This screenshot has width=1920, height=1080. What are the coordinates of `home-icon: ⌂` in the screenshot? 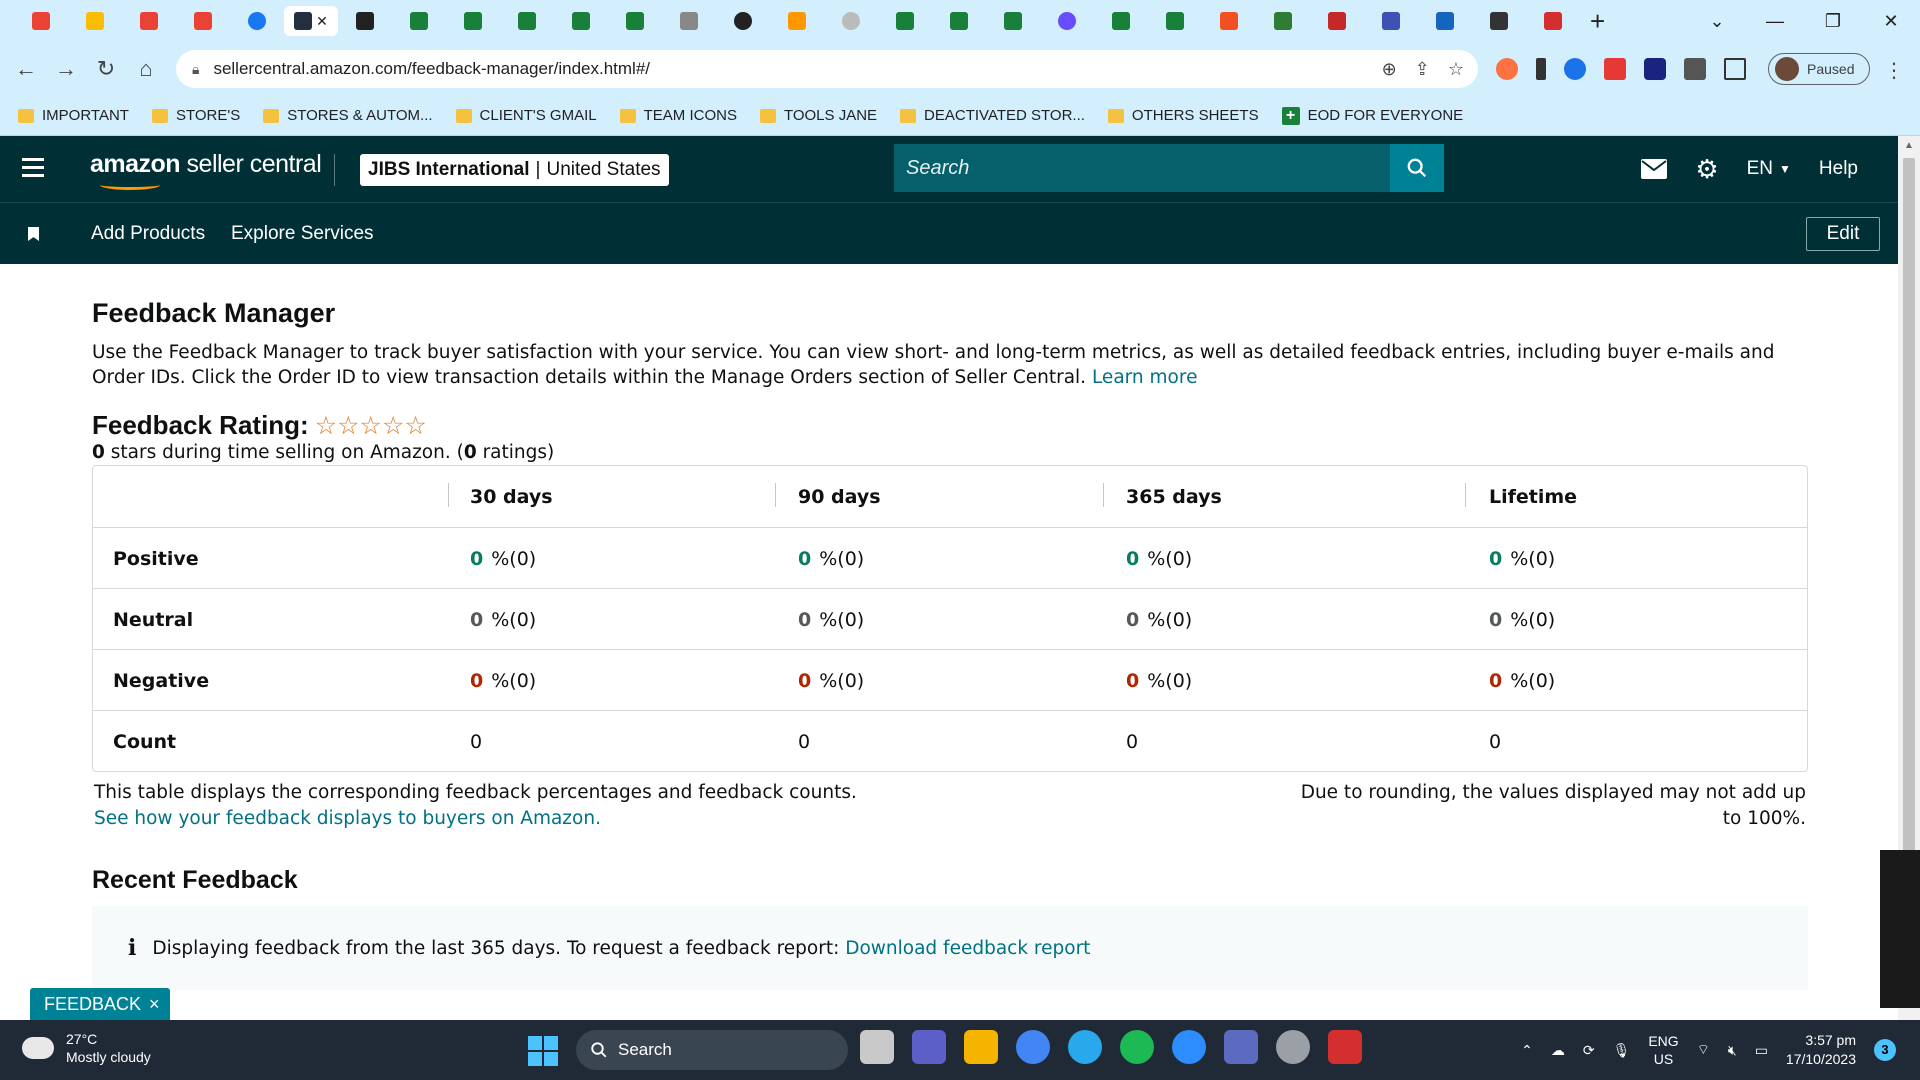 It's located at (146, 69).